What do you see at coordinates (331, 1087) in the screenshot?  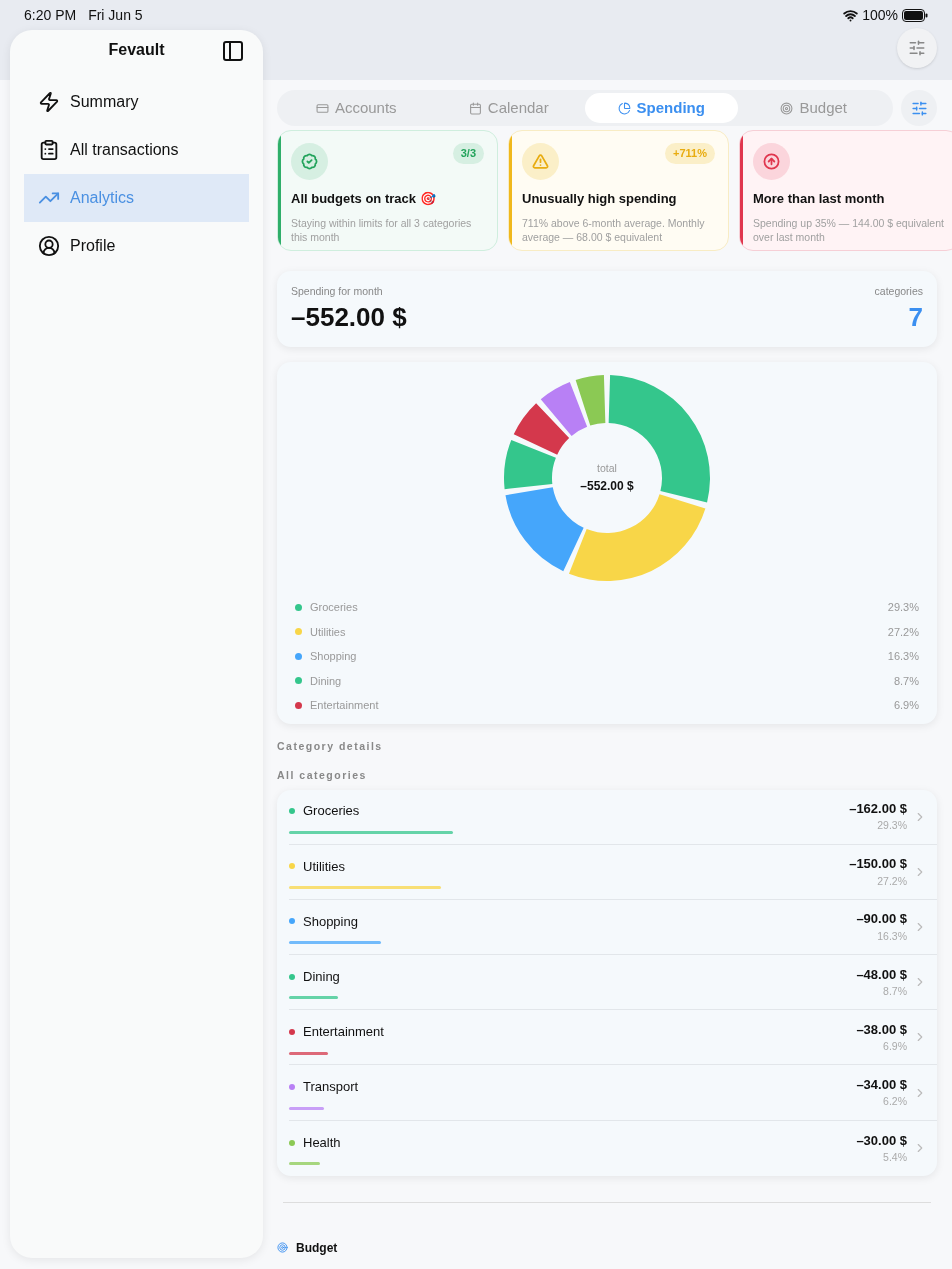 I see `category-name: Transport` at bounding box center [331, 1087].